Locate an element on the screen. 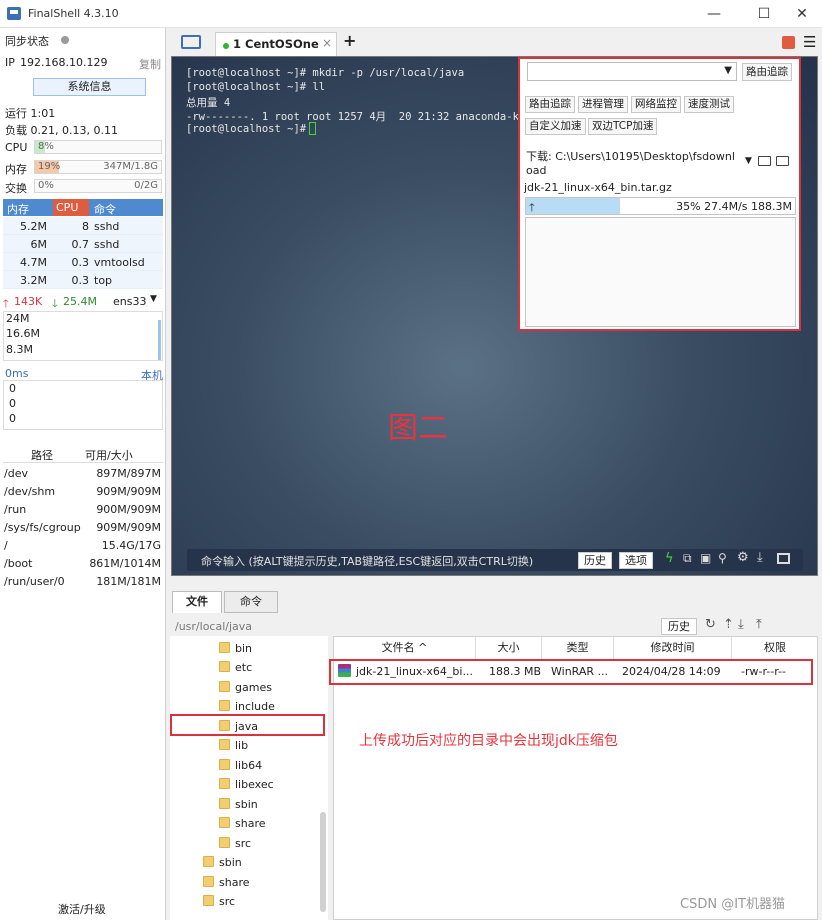  disk-row: /dev 897M/897M is located at coordinates (83, 474).